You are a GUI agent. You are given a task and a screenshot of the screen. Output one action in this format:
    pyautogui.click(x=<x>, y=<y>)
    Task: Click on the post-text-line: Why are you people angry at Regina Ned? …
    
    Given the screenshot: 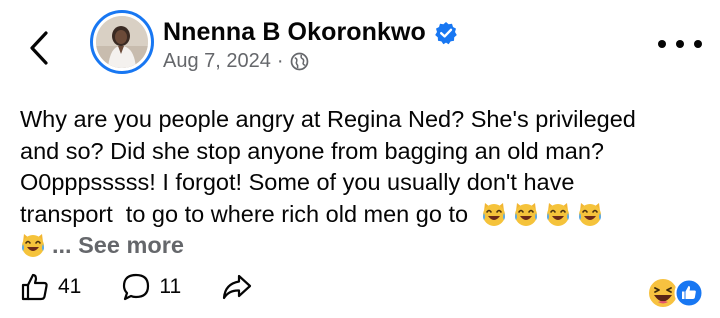 What is the action you would take?
    pyautogui.click(x=328, y=119)
    